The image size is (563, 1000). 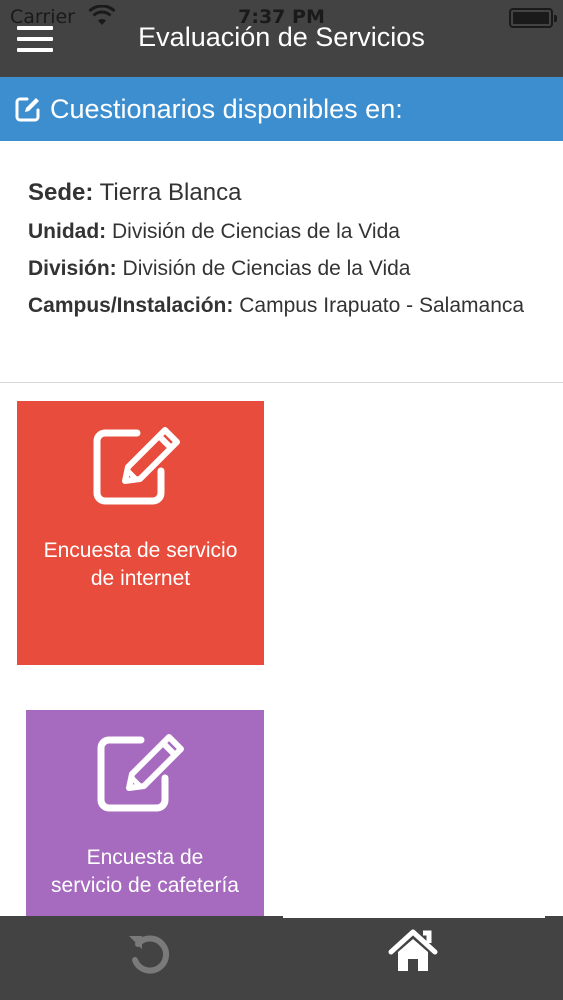 What do you see at coordinates (72, 268) in the screenshot?
I see `division-label: División:` at bounding box center [72, 268].